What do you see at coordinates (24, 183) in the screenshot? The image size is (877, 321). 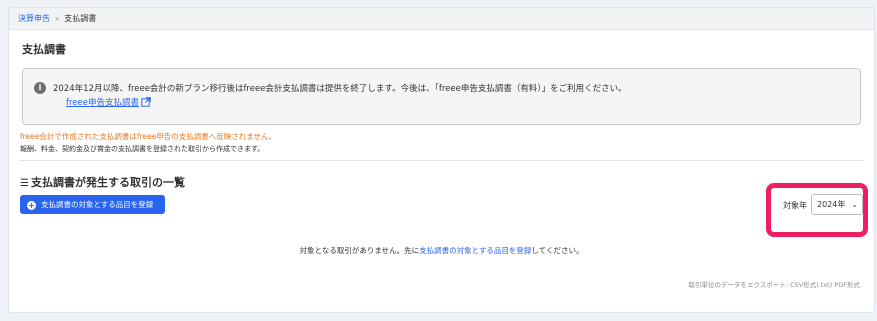 I see `list-icon: ☰` at bounding box center [24, 183].